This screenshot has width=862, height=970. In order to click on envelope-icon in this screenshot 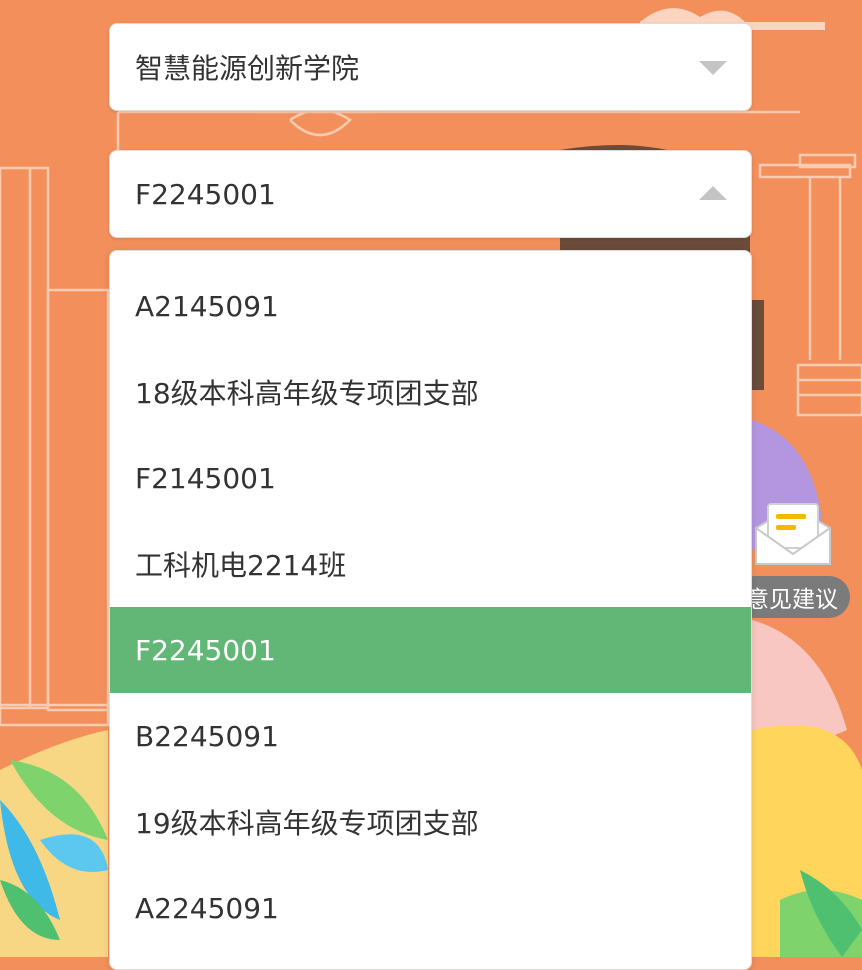, I will do `click(793, 534)`.